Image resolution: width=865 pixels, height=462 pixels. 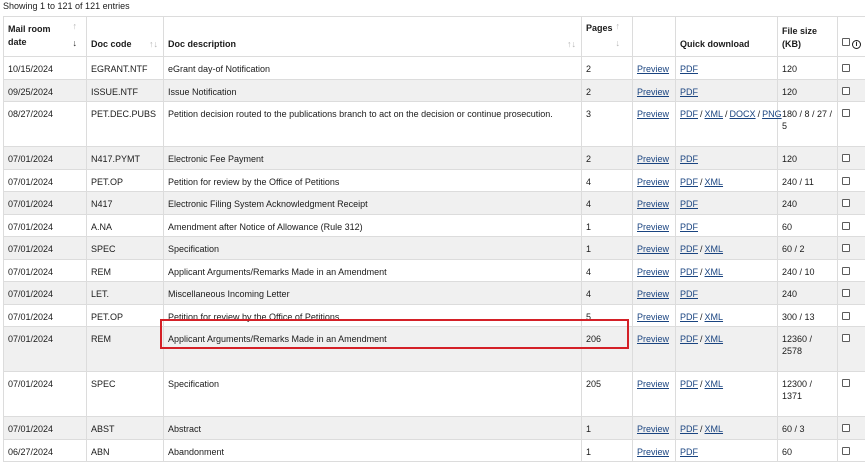 What do you see at coordinates (856, 44) in the screenshot?
I see `info-icon: i` at bounding box center [856, 44].